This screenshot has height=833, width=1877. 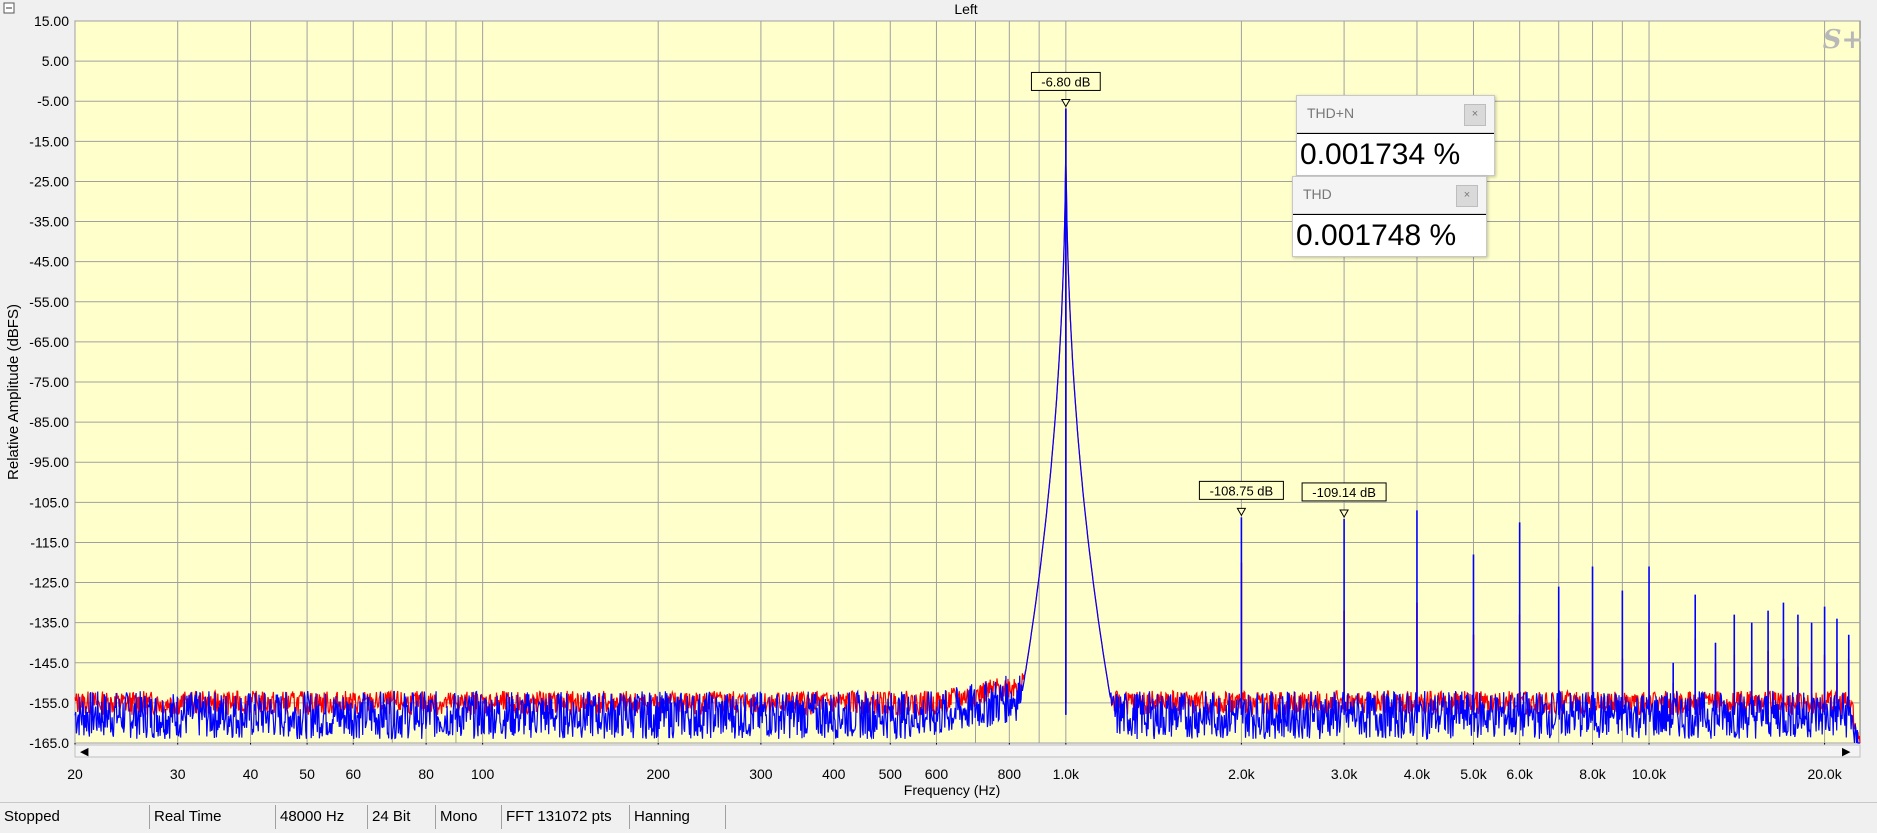 What do you see at coordinates (251, 774) in the screenshot?
I see `x-tick-label: 40` at bounding box center [251, 774].